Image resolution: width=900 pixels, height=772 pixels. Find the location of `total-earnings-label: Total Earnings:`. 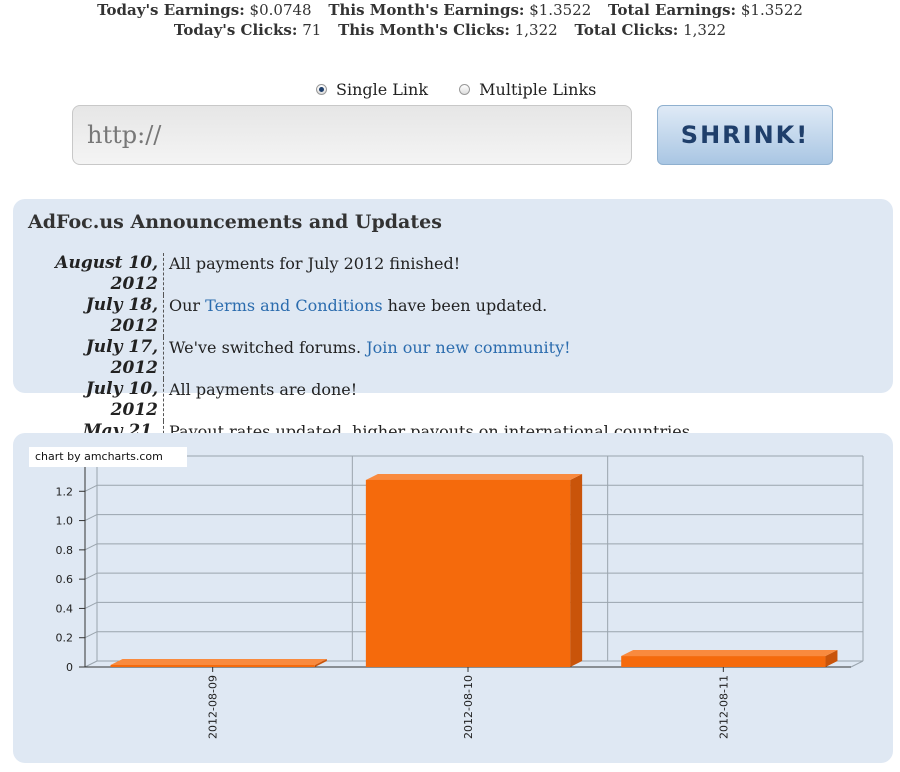

total-earnings-label: Total Earnings: is located at coordinates (672, 10).